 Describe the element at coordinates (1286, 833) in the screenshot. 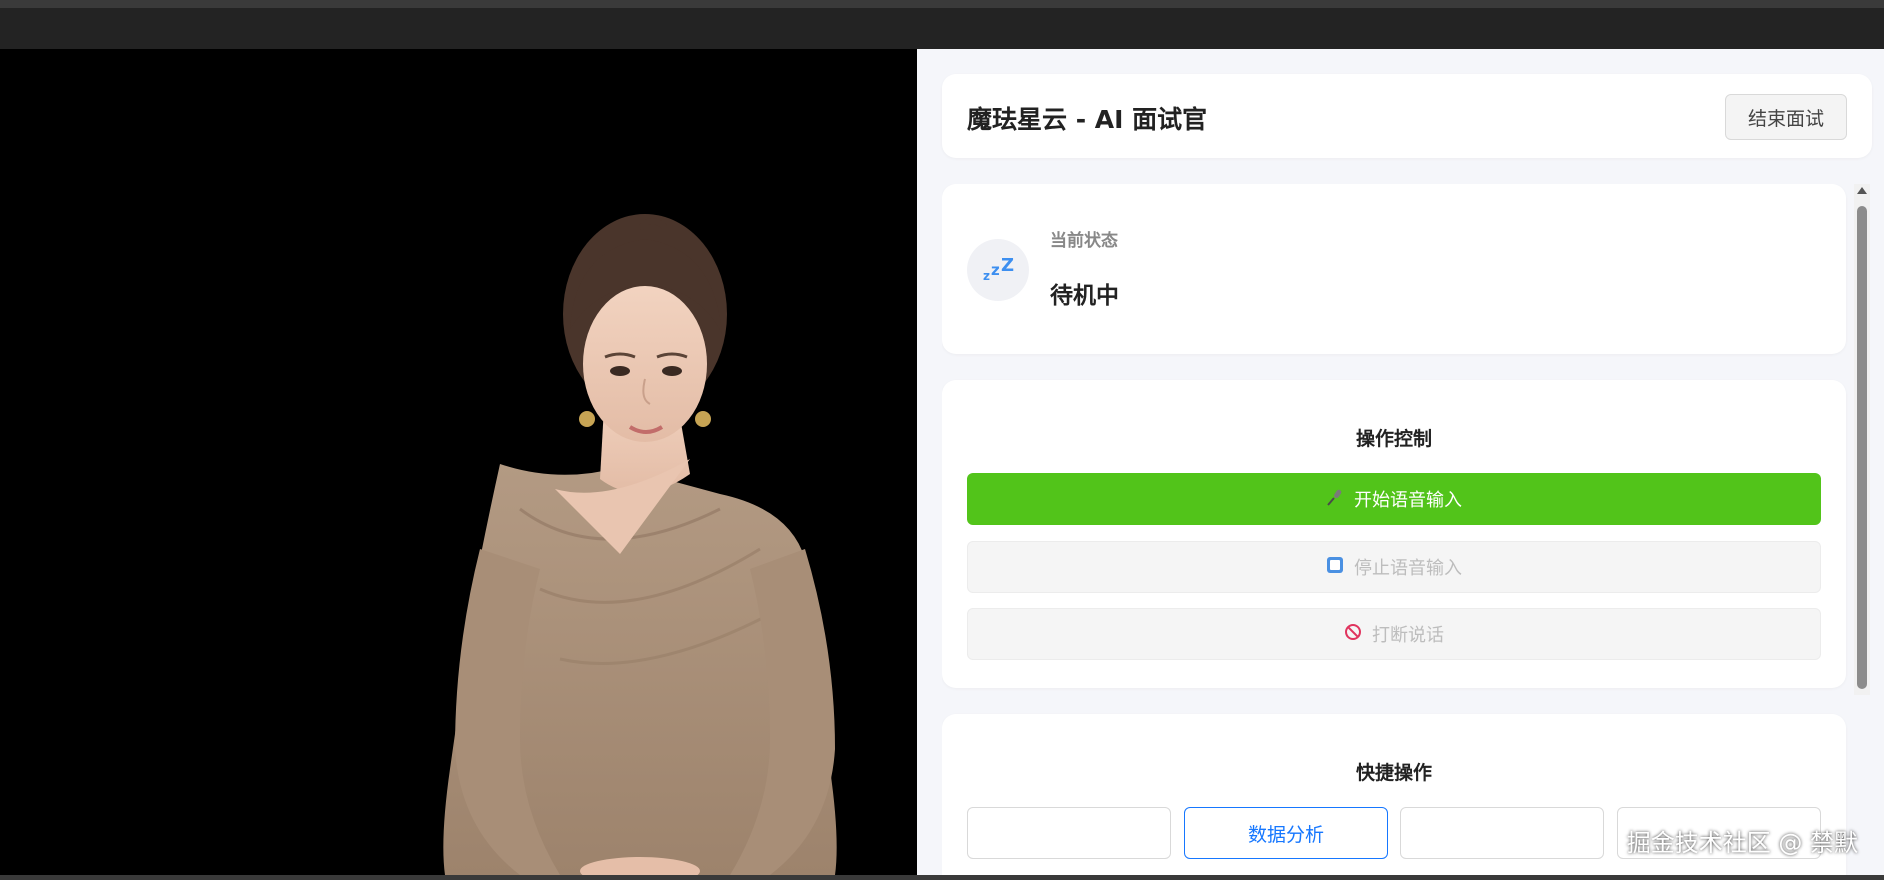

I see `quick-action-data-analysis: 数据分析` at that location.